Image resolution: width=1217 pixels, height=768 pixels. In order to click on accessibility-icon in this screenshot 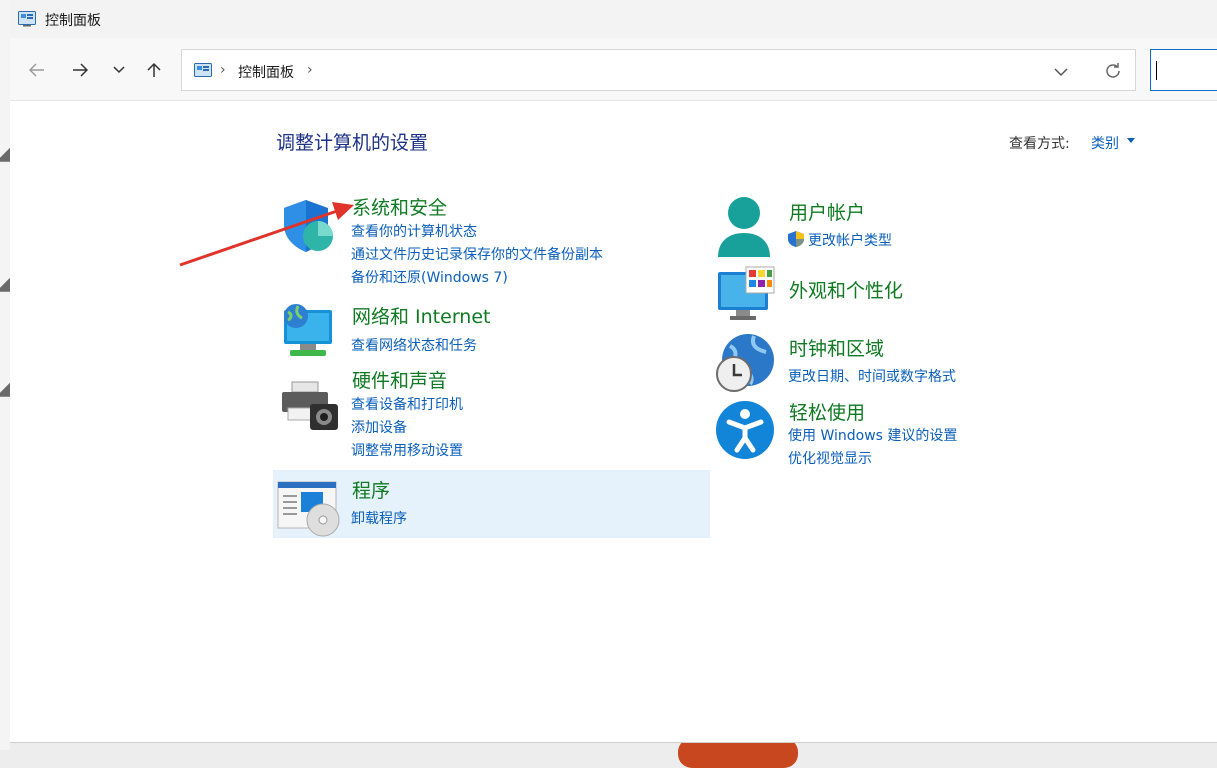, I will do `click(745, 432)`.